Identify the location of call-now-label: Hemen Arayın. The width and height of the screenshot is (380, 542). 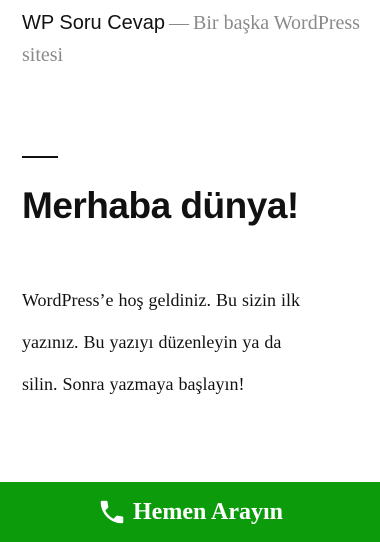
(208, 511).